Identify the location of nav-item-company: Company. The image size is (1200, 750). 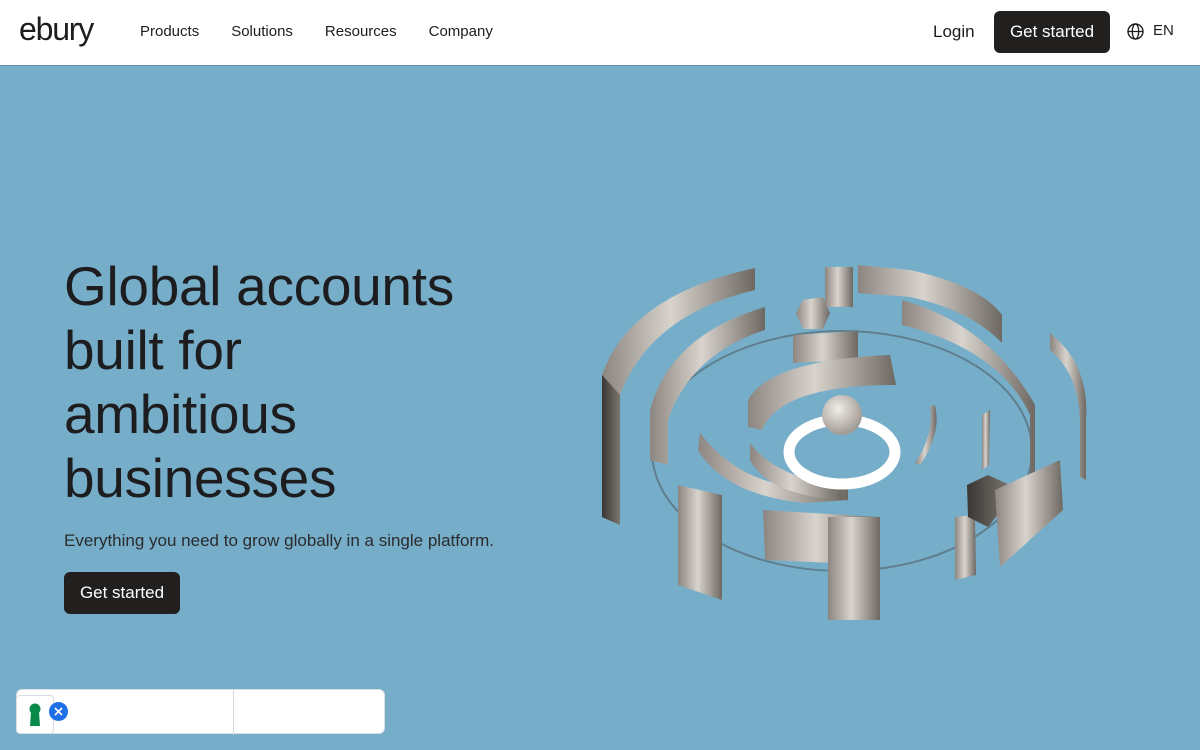
(461, 32).